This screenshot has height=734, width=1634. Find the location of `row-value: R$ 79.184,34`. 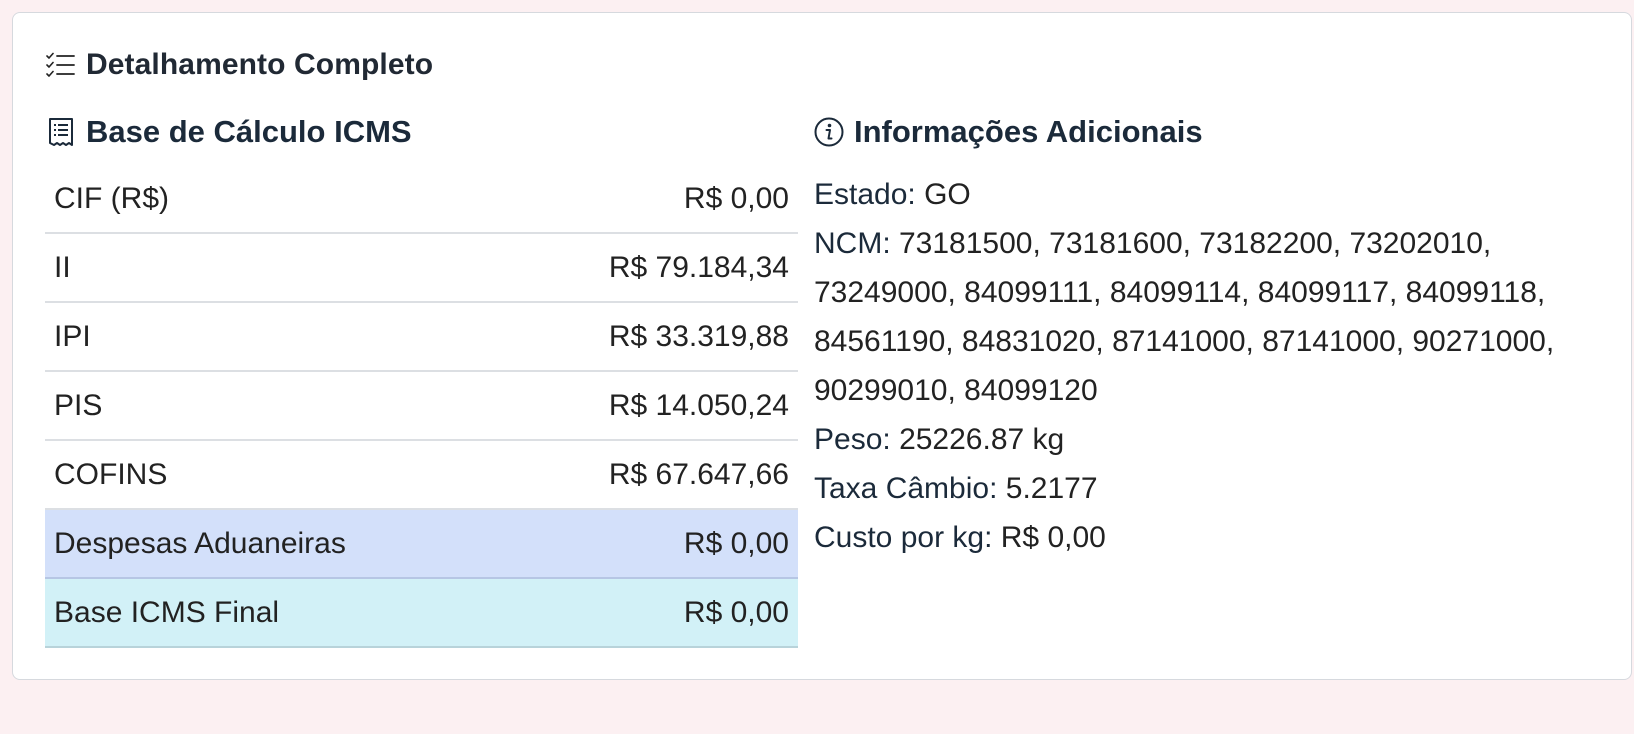

row-value: R$ 79.184,34 is located at coordinates (651, 268).